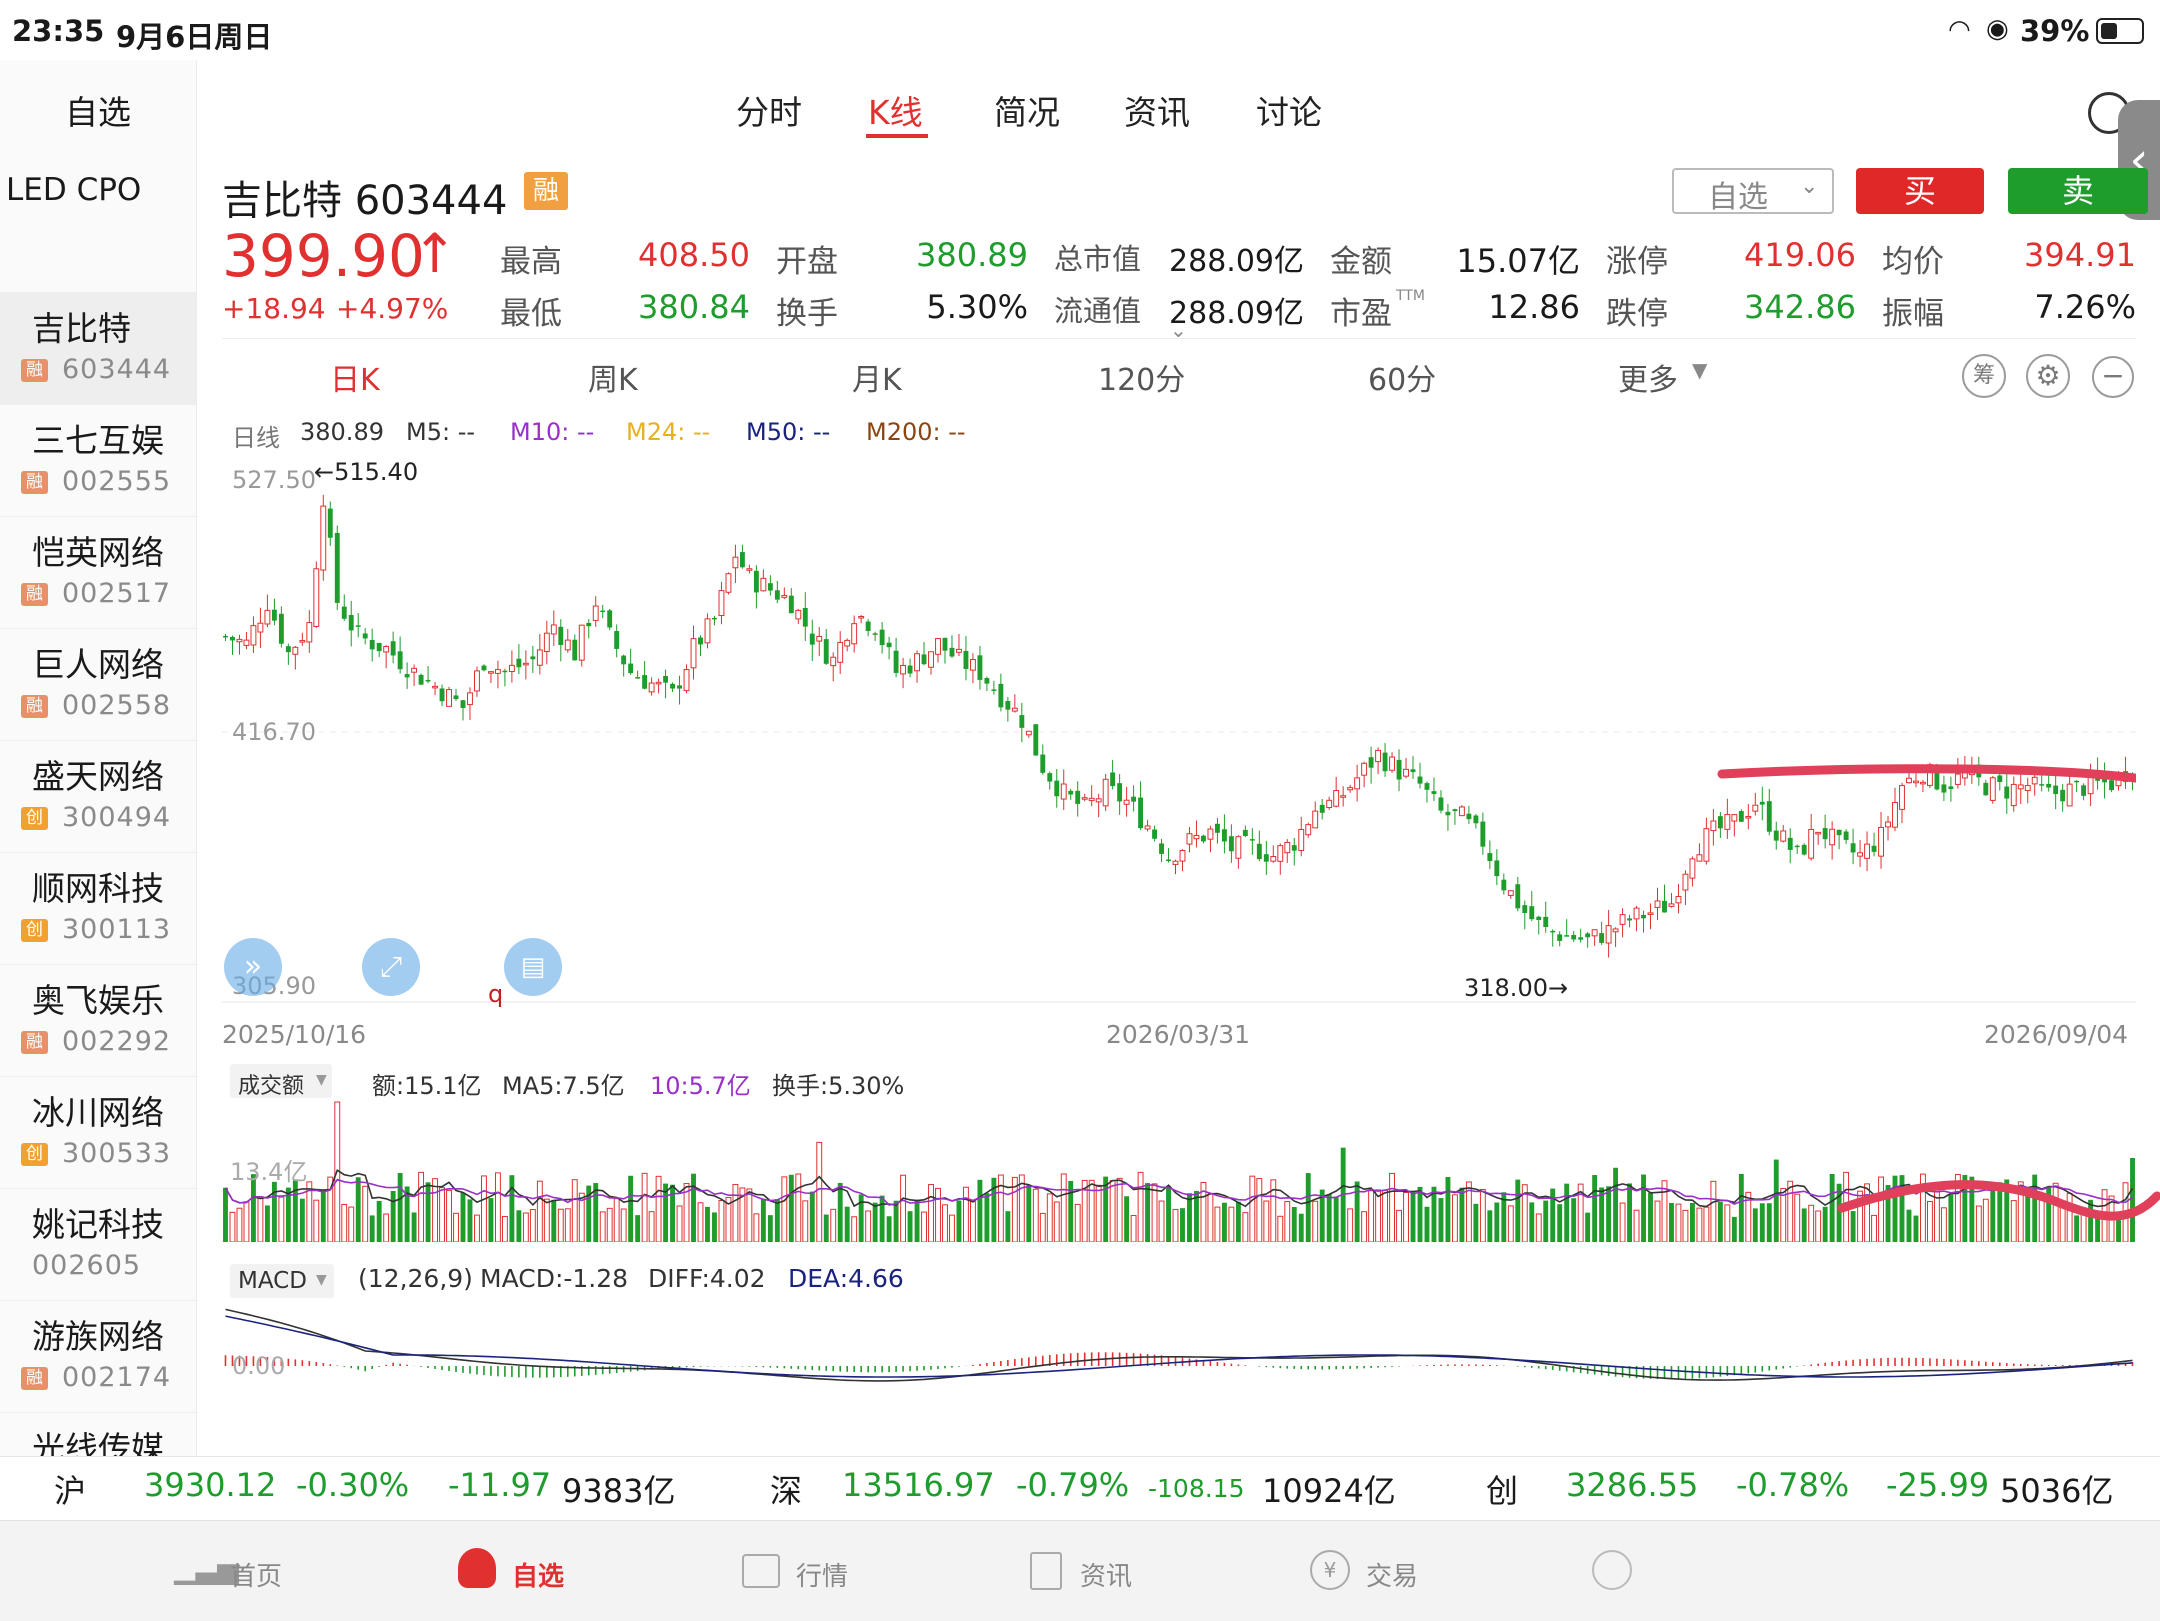 The image size is (2160, 1621). What do you see at coordinates (1648, 377) in the screenshot?
I see `period-tab-more: 更多` at bounding box center [1648, 377].